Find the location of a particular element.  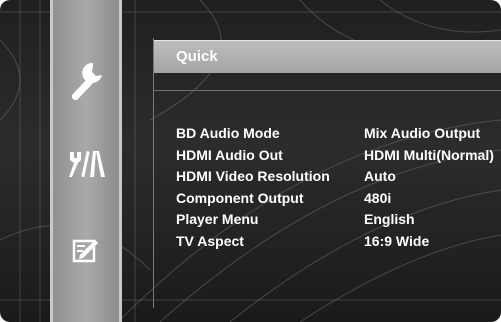

sidebar is located at coordinates (86, 161).